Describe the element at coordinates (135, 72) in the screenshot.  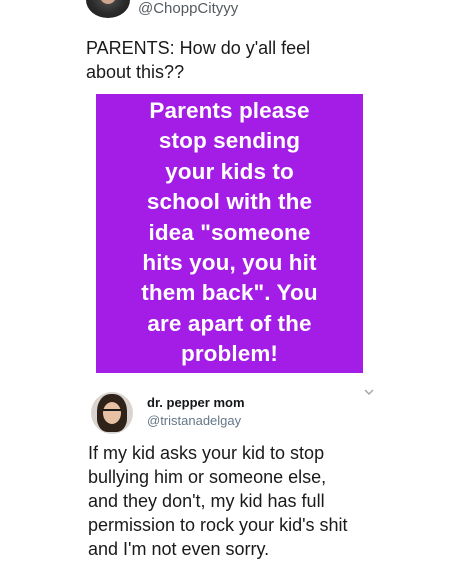
I see `tweet-text-line: about this??` at that location.